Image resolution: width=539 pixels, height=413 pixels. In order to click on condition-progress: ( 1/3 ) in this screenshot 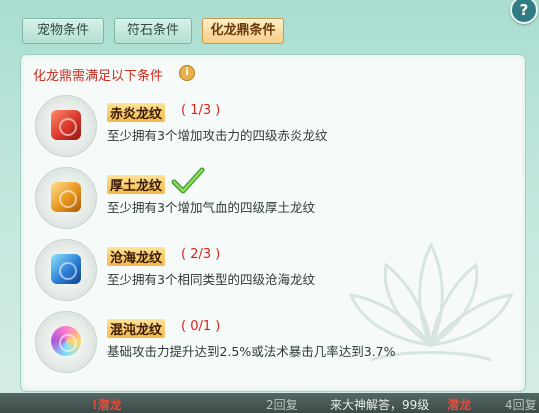, I will do `click(201, 110)`.